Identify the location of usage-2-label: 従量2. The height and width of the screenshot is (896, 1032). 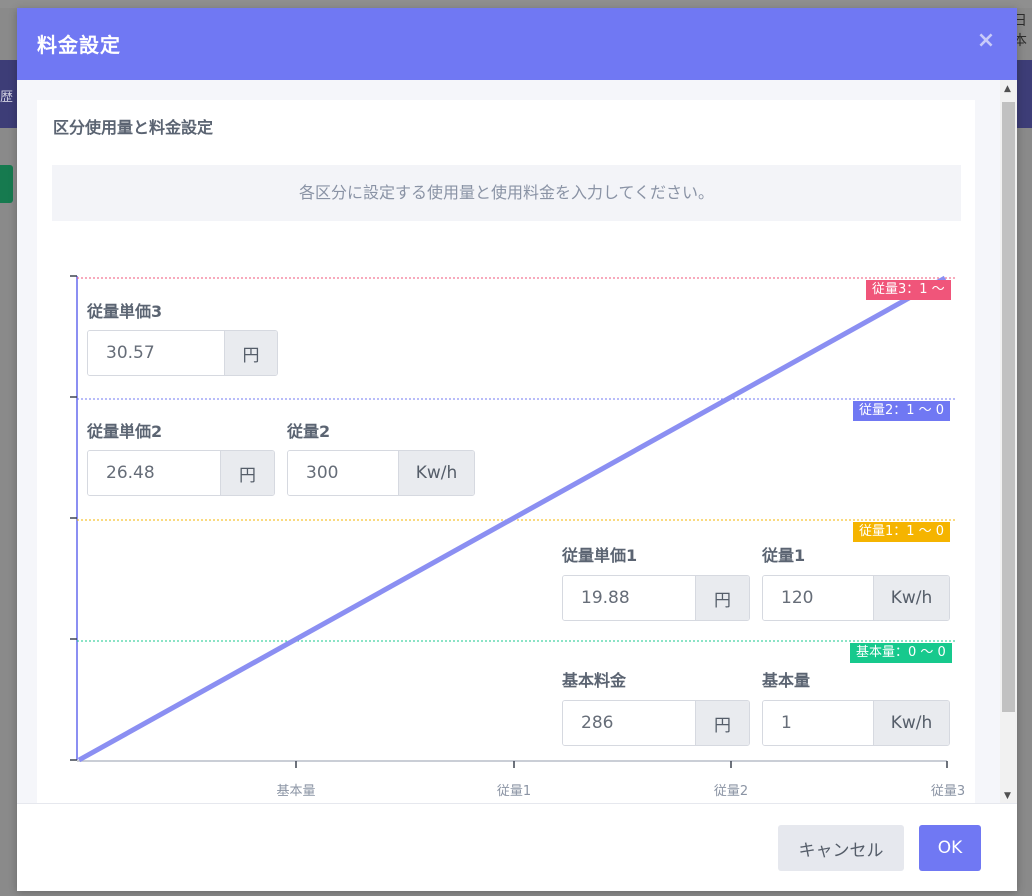
(309, 431).